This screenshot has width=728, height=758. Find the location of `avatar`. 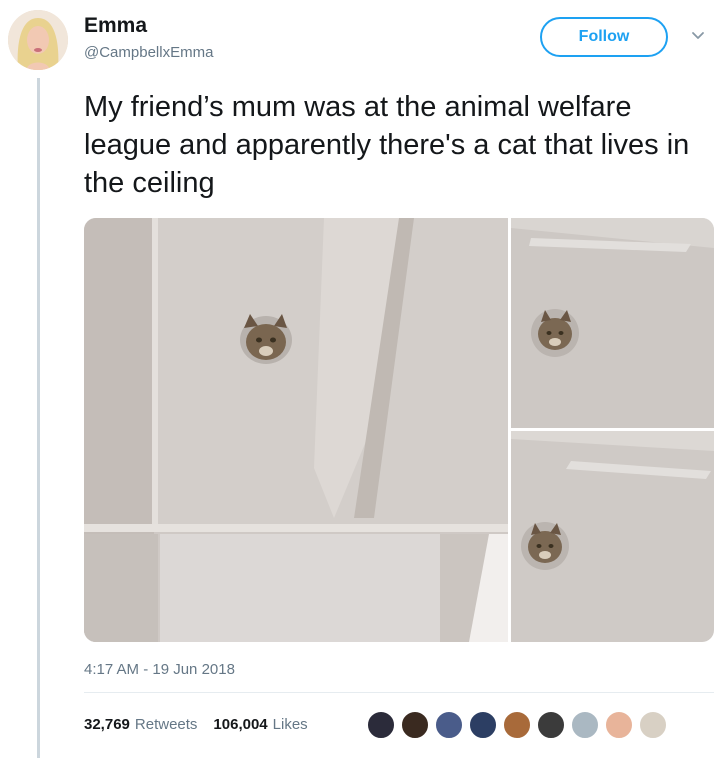

avatar is located at coordinates (38, 40).